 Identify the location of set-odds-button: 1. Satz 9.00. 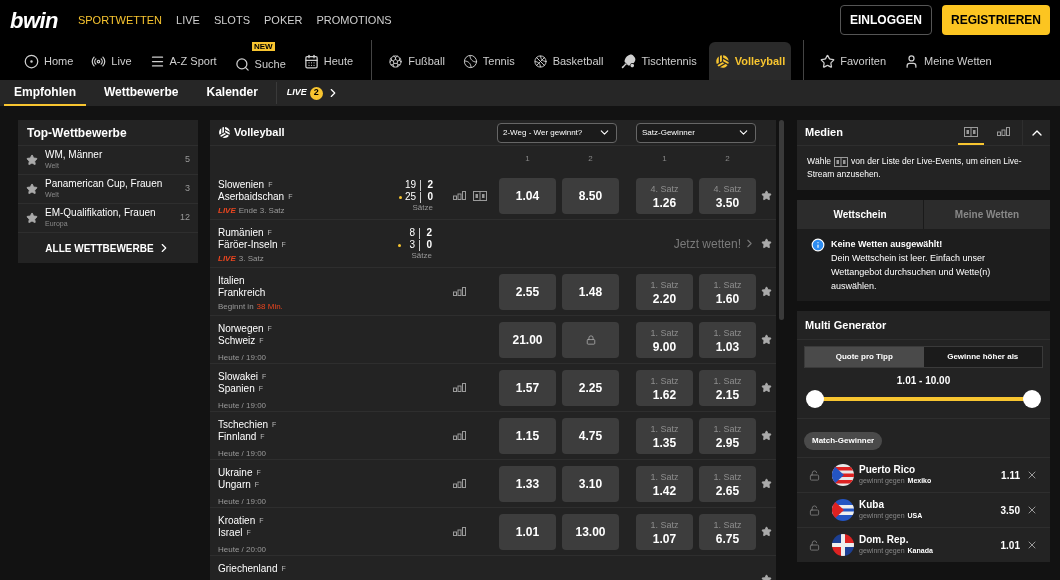
(664, 339).